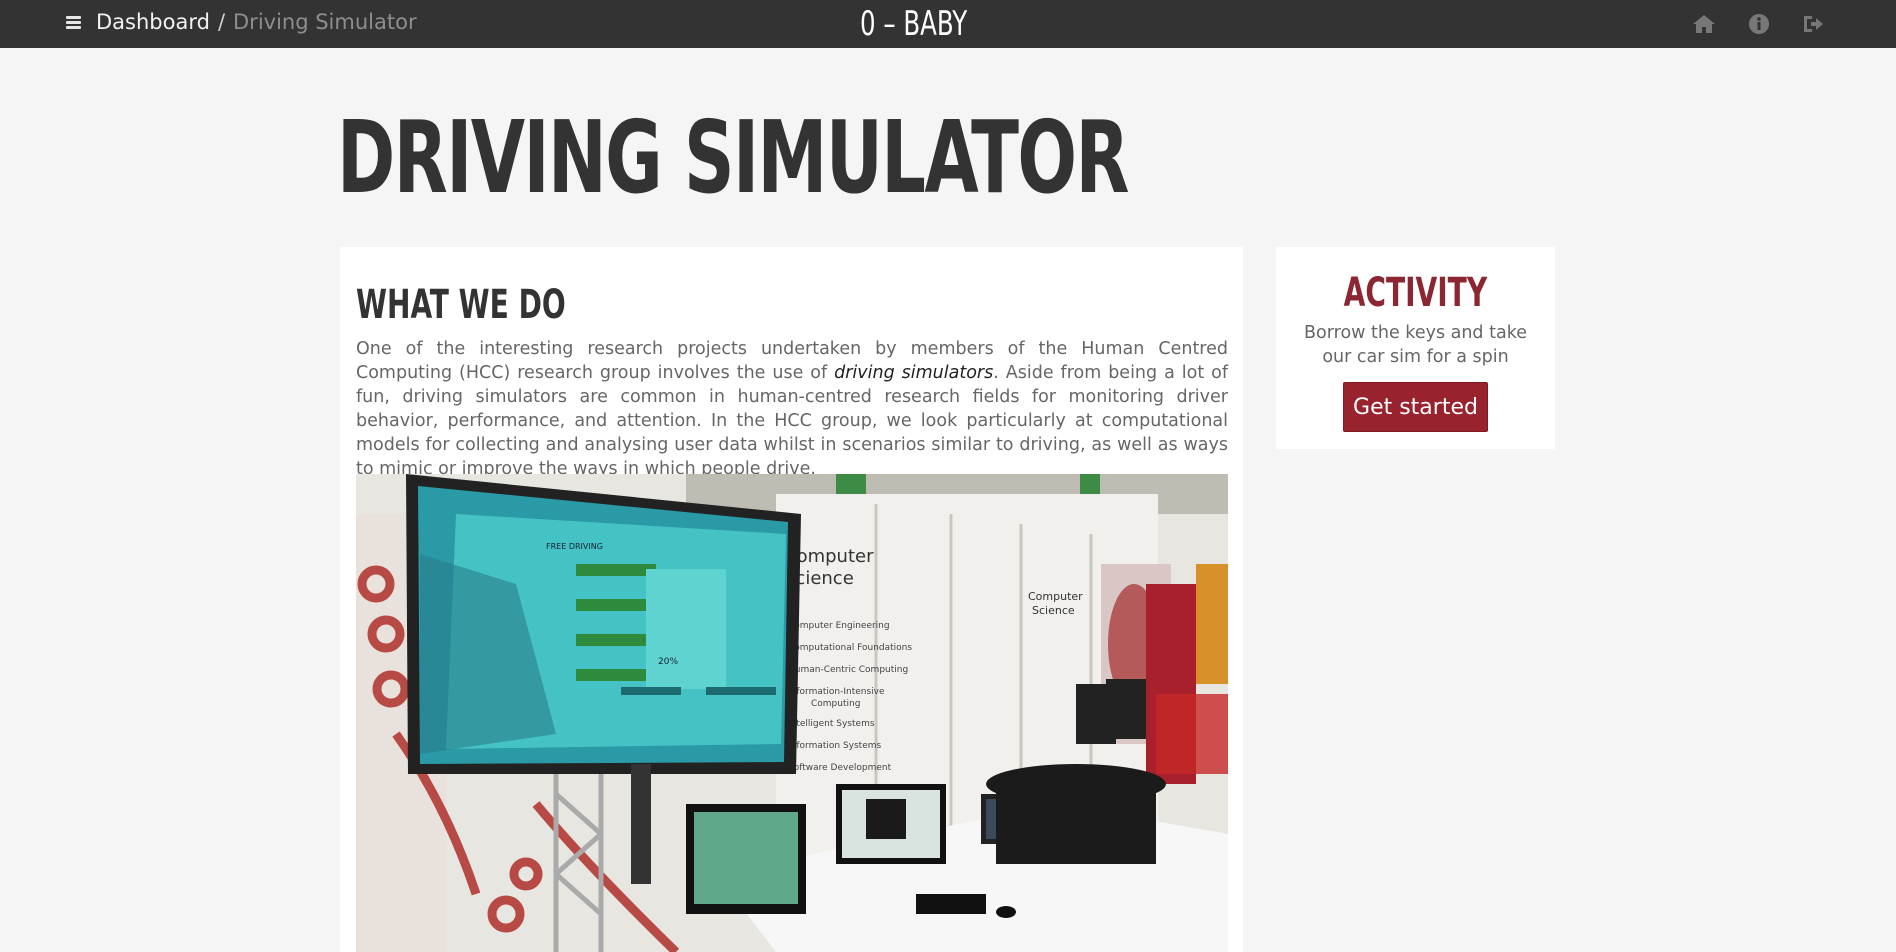  Describe the element at coordinates (1759, 24) in the screenshot. I see `info-icon` at that location.